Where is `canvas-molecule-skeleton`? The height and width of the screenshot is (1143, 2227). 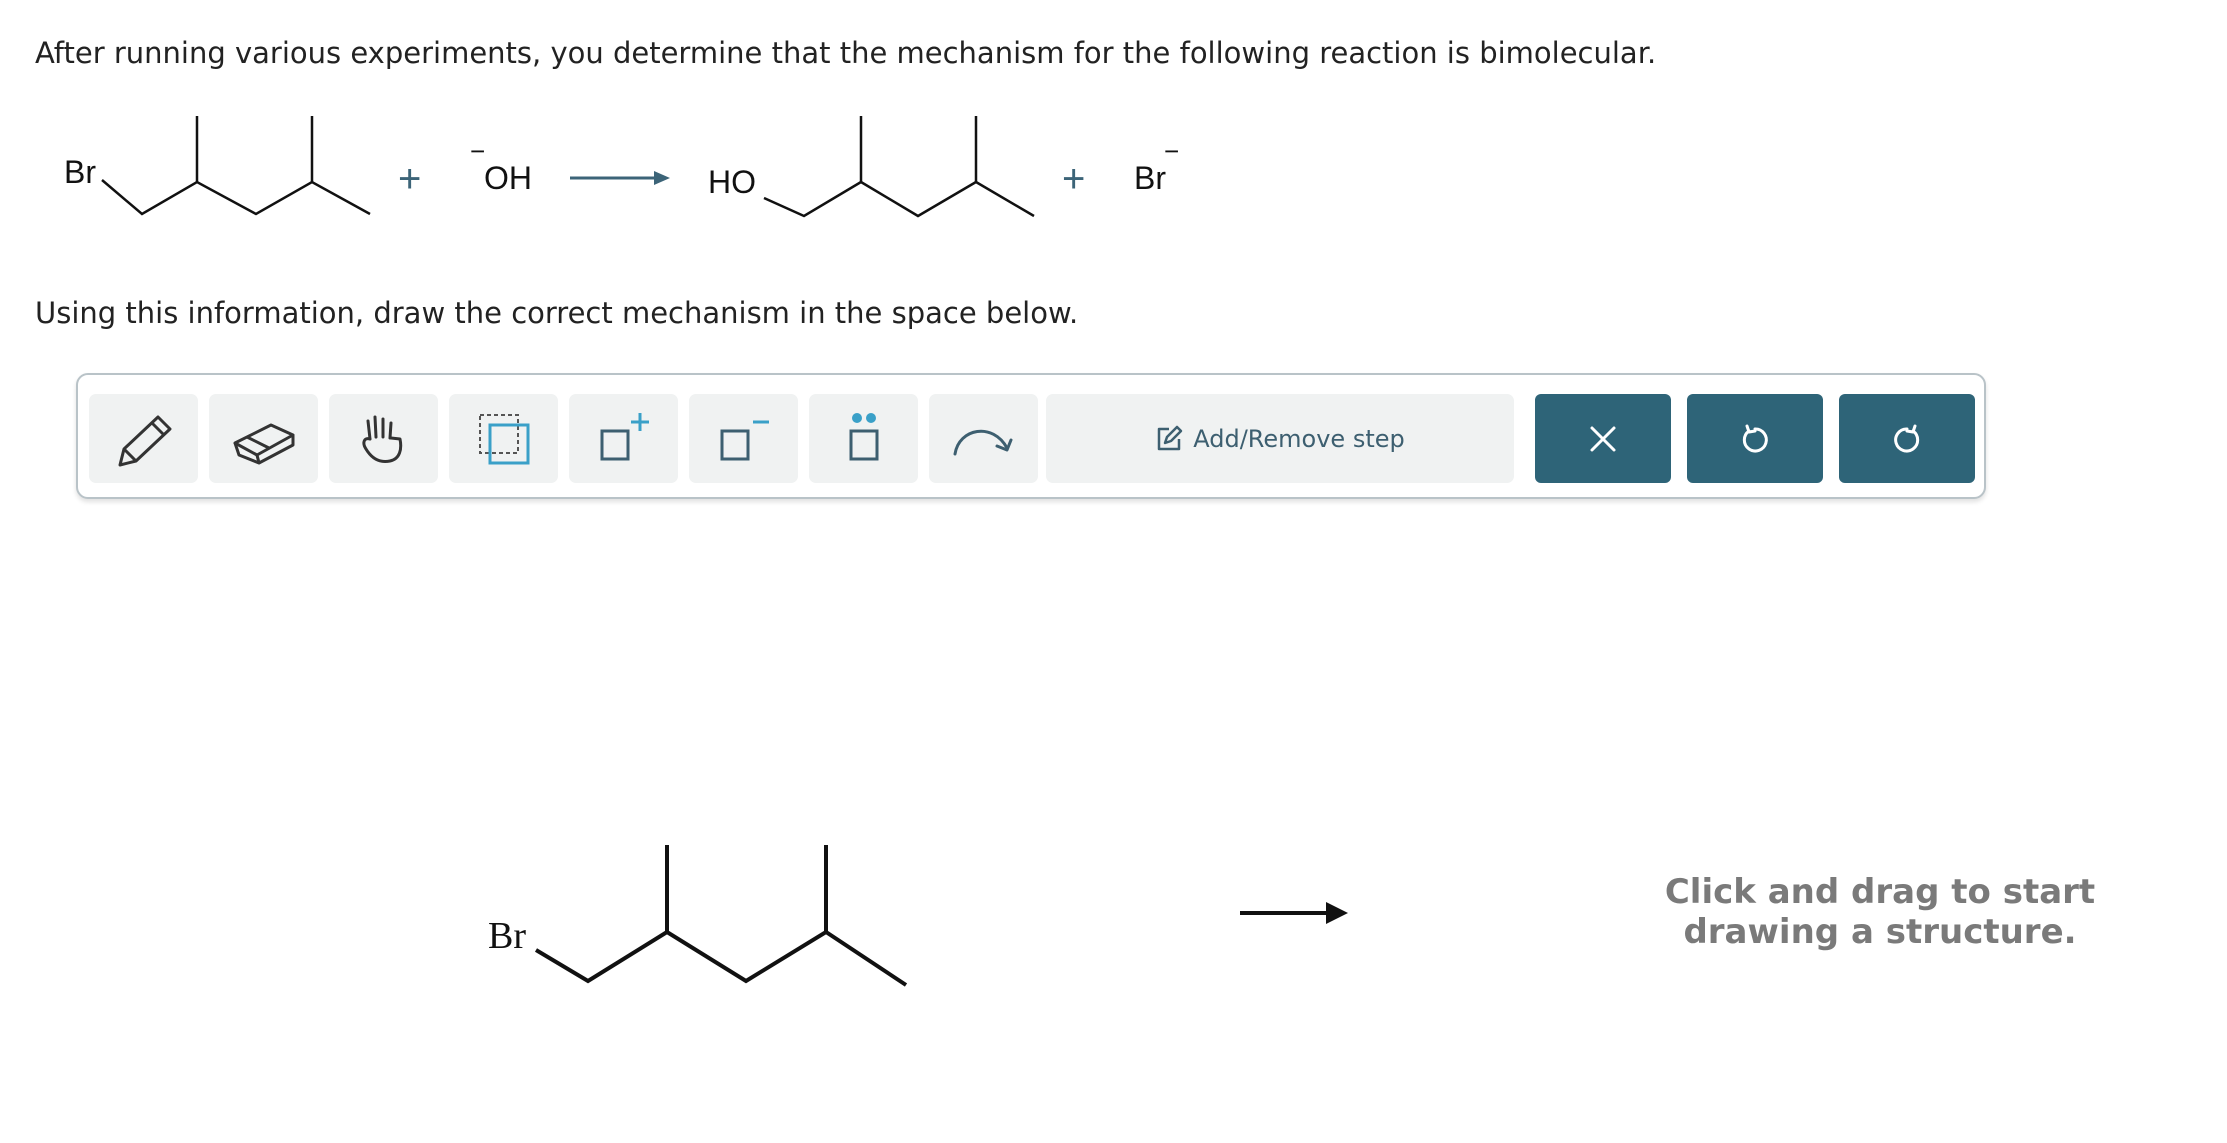
canvas-molecule-skeleton is located at coordinates (721, 916).